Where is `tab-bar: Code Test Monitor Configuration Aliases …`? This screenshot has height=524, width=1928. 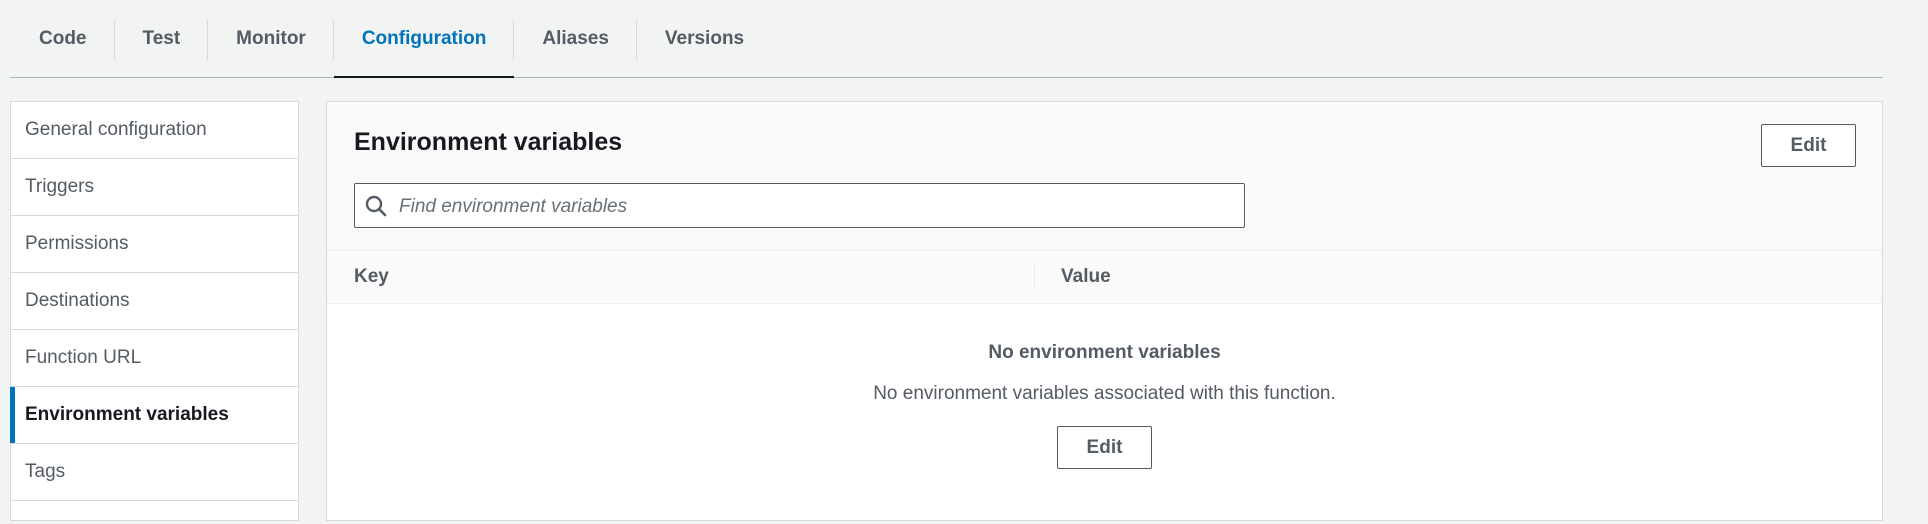 tab-bar: Code Test Monitor Configuration Aliases … is located at coordinates (946, 39).